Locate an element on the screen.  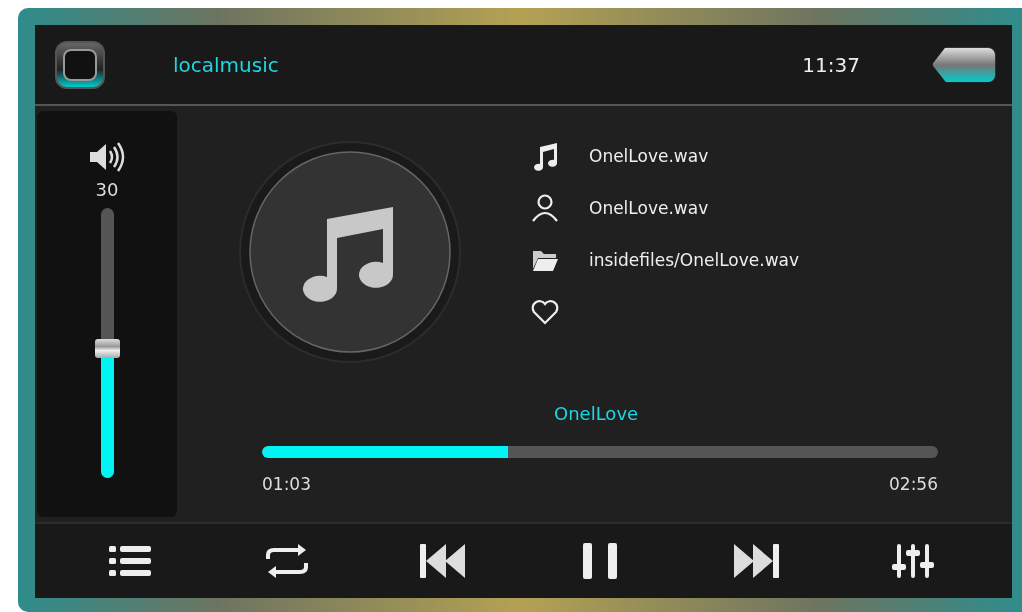
slider-handle is located at coordinates (107, 349).